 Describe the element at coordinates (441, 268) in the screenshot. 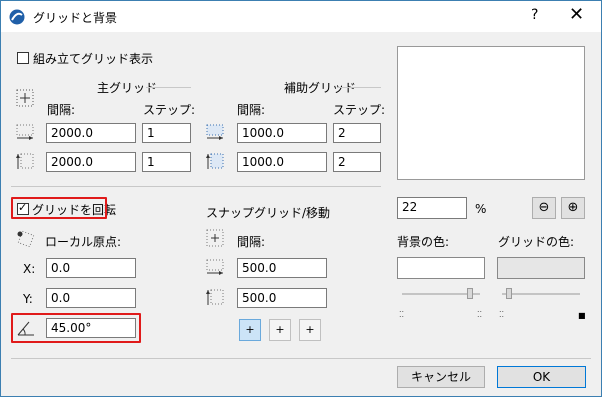

I see `background-color-swatch` at that location.